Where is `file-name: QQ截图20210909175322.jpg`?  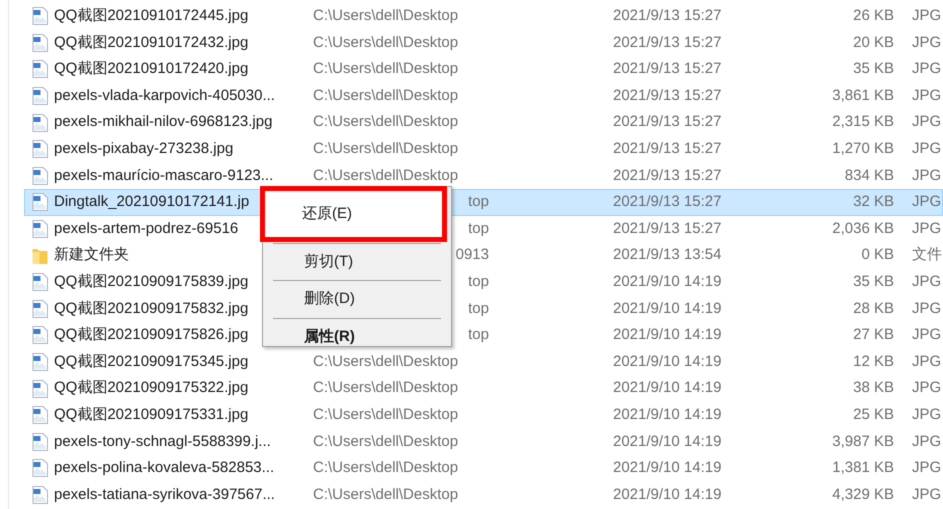 file-name: QQ截图20210909175322.jpg is located at coordinates (151, 387).